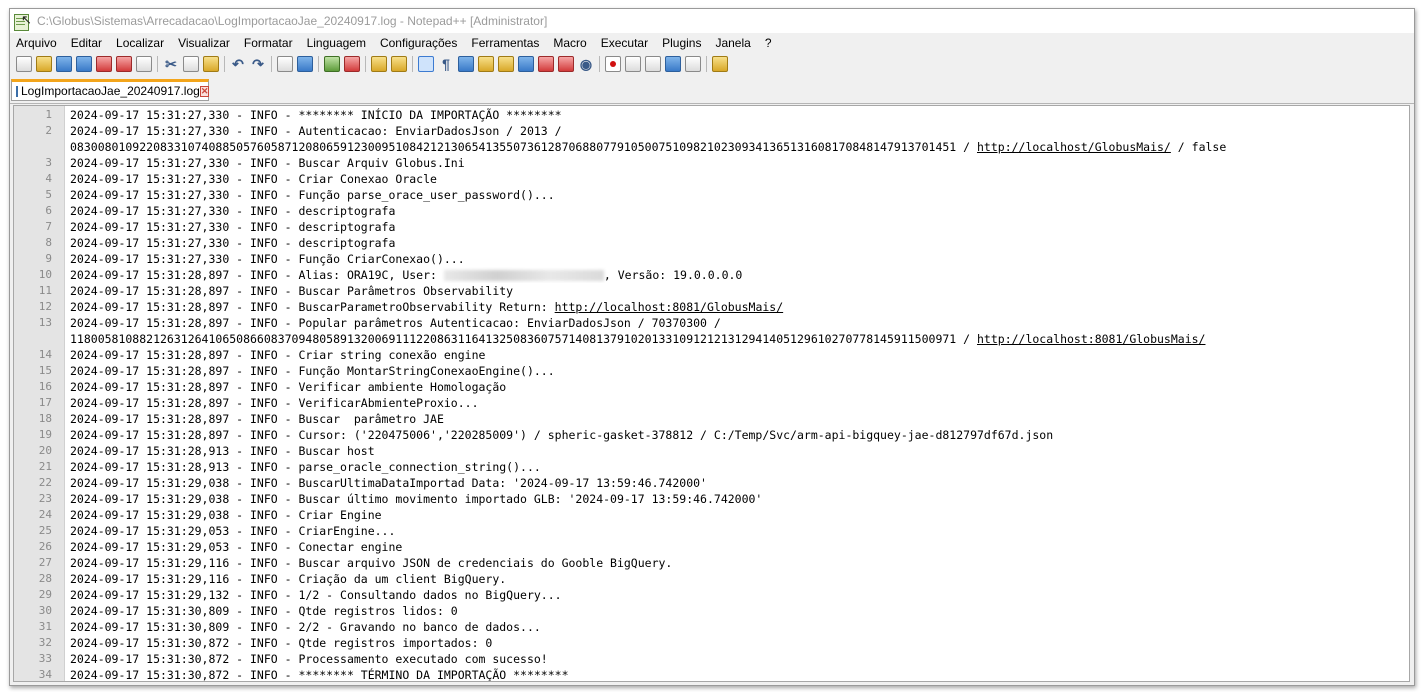 This screenshot has width=1422, height=692. Describe the element at coordinates (693, 64) in the screenshot. I see `save-macro-icon` at that location.